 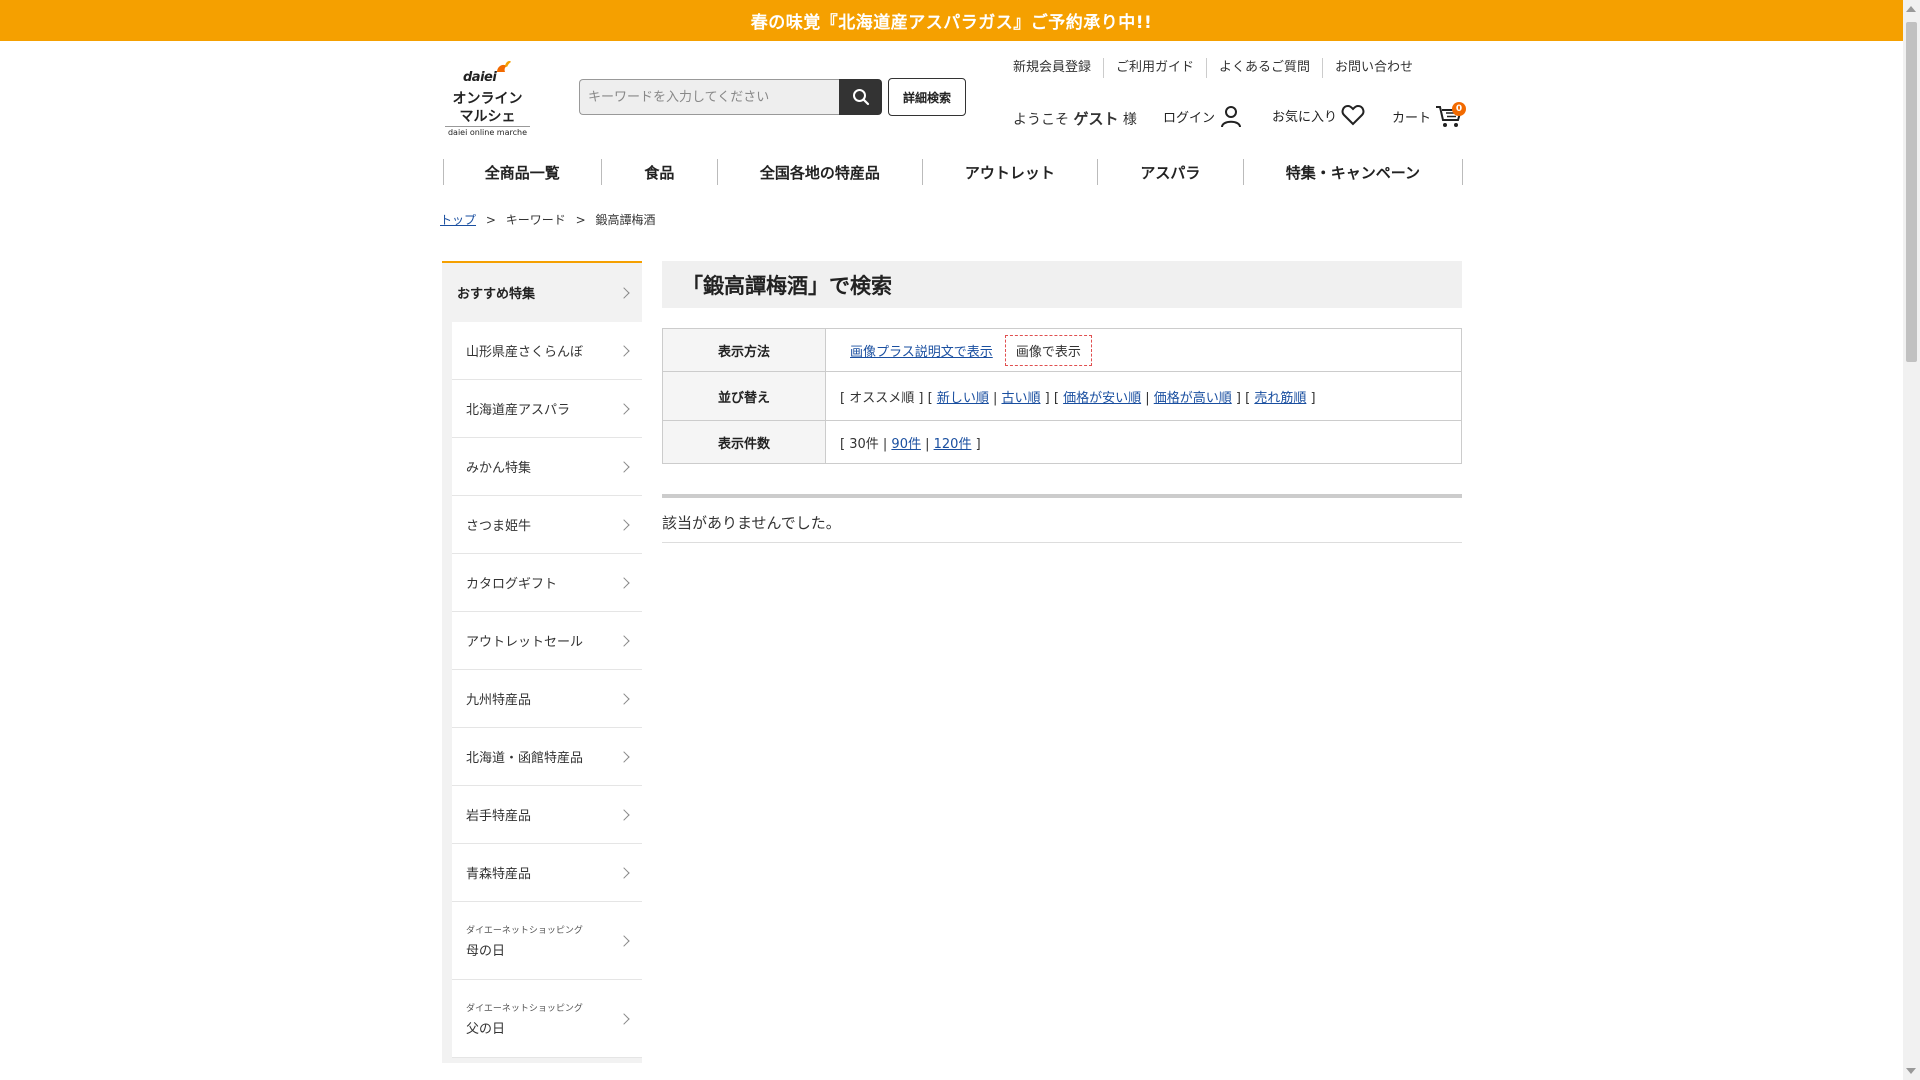 What do you see at coordinates (486, 1029) in the screenshot?
I see `sidebar-item-label: 父の日` at bounding box center [486, 1029].